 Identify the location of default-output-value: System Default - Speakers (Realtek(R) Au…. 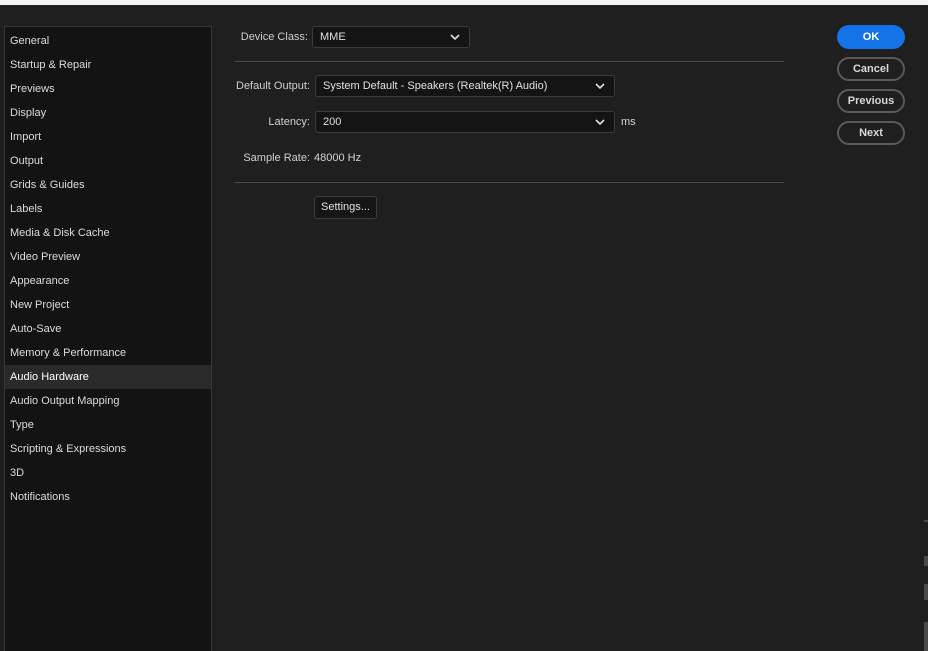
(435, 86).